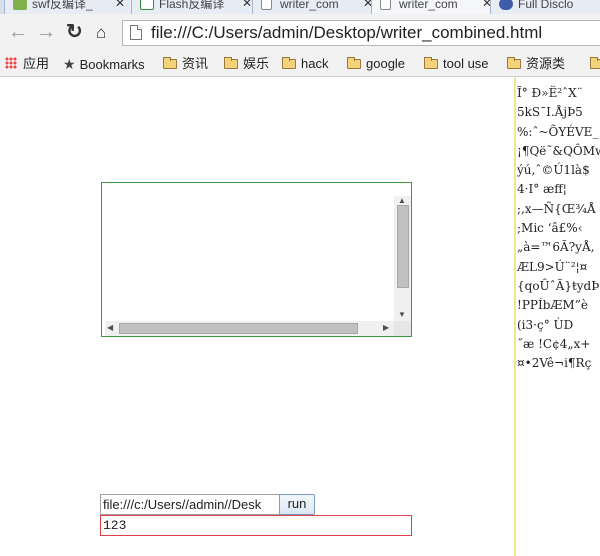 This screenshot has height=556, width=600. I want to click on bookmark-overflow, so click(595, 64).